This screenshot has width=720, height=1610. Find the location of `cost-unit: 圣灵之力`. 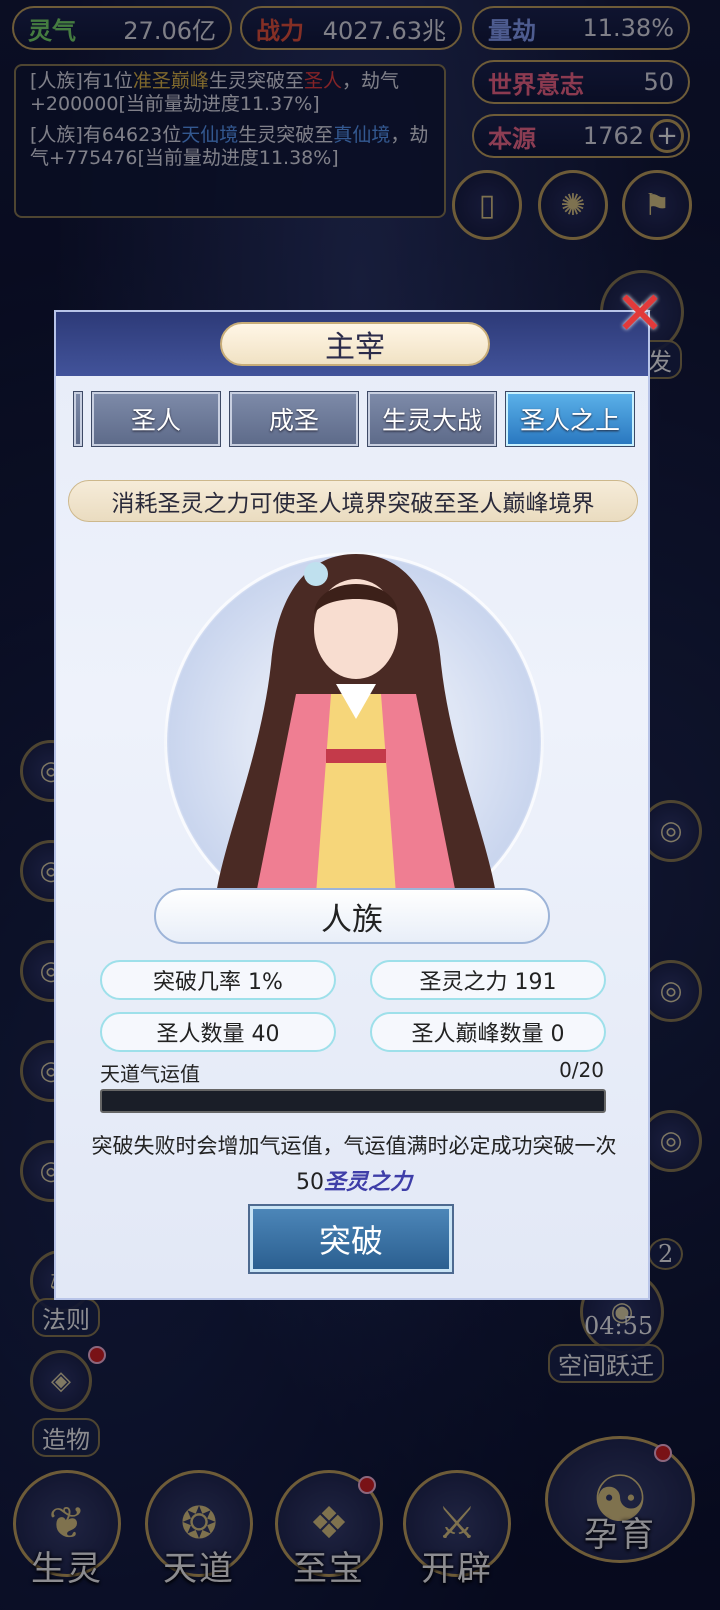

cost-unit: 圣灵之力 is located at coordinates (367, 1182).